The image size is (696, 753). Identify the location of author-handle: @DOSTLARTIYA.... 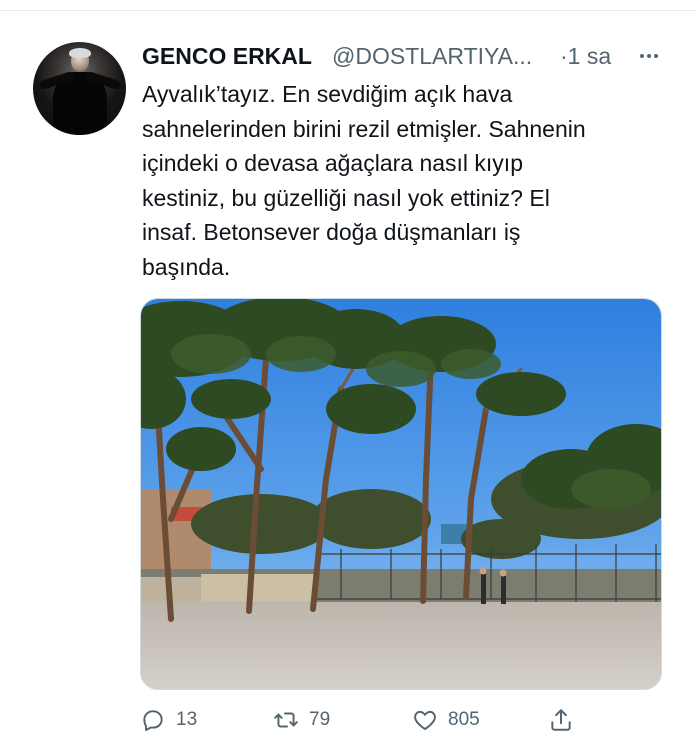
(432, 56).